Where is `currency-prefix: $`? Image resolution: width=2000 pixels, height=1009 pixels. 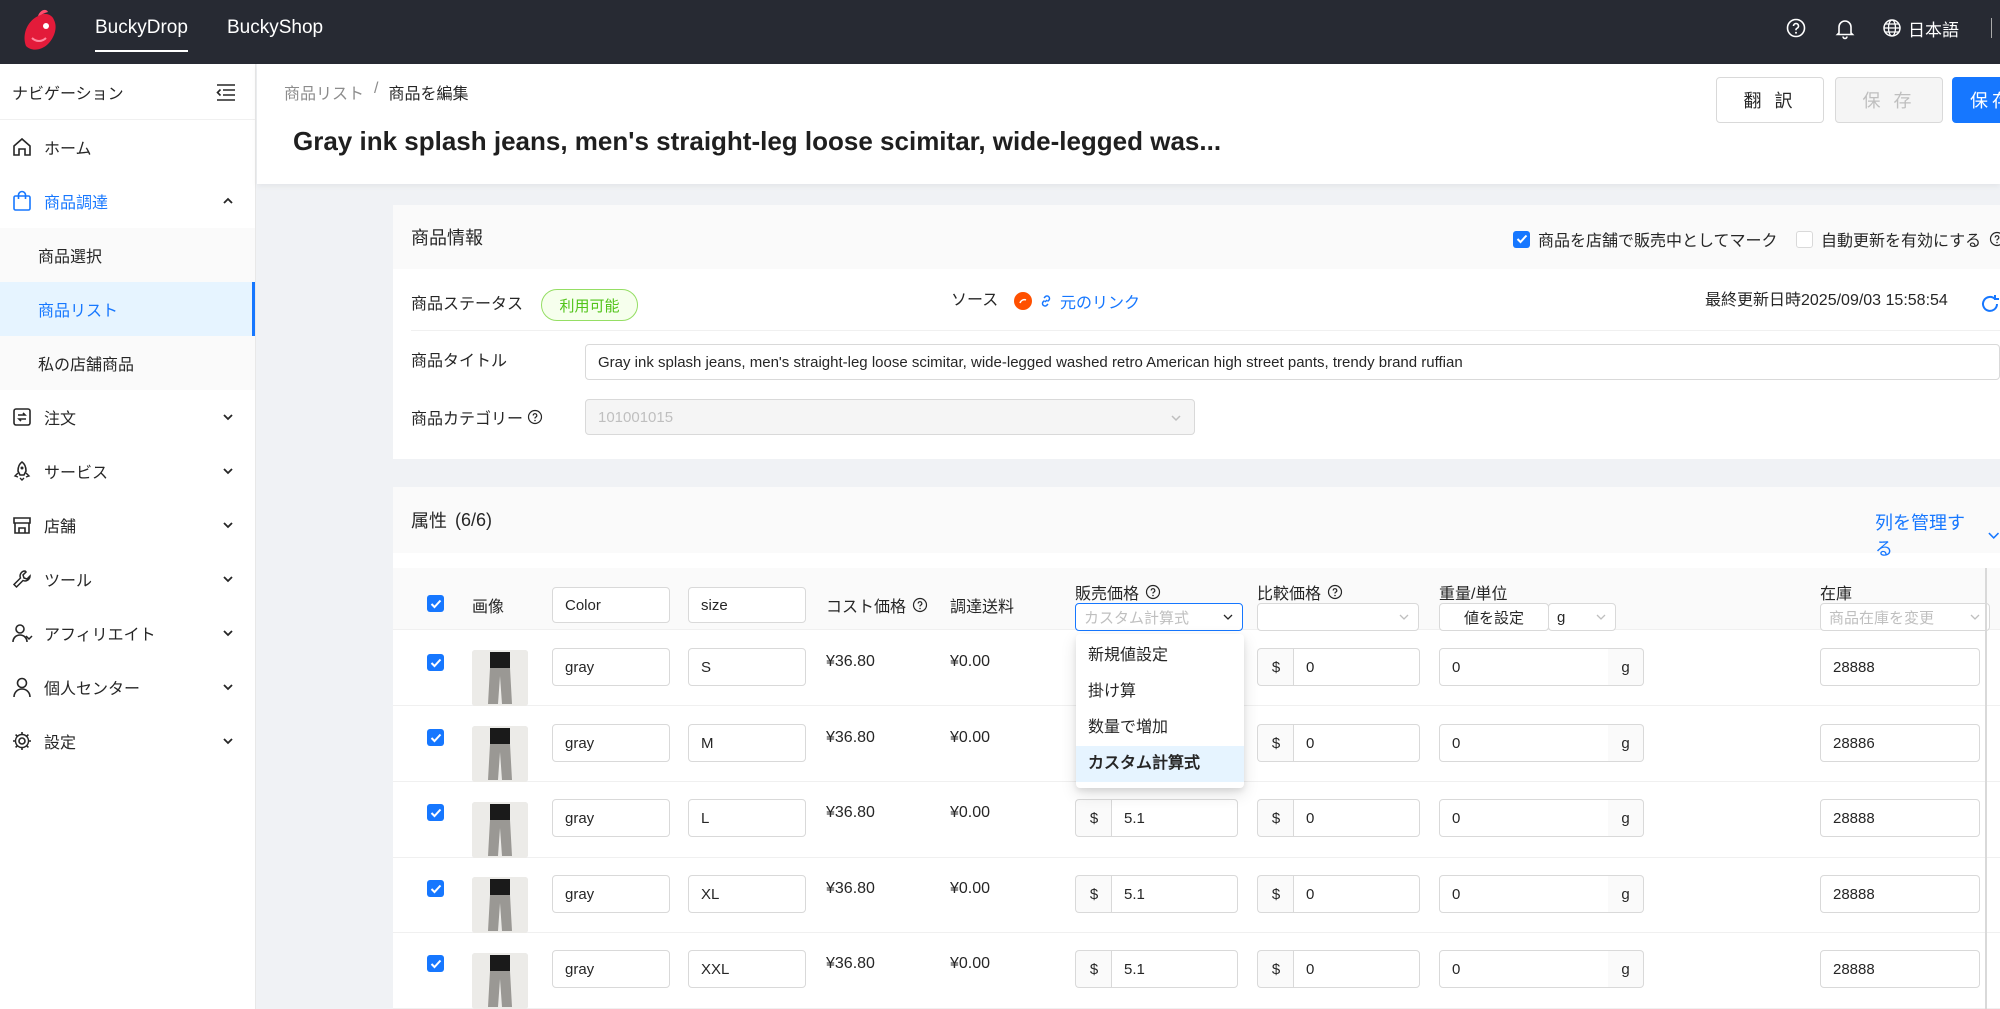
currency-prefix: $ is located at coordinates (1093, 969).